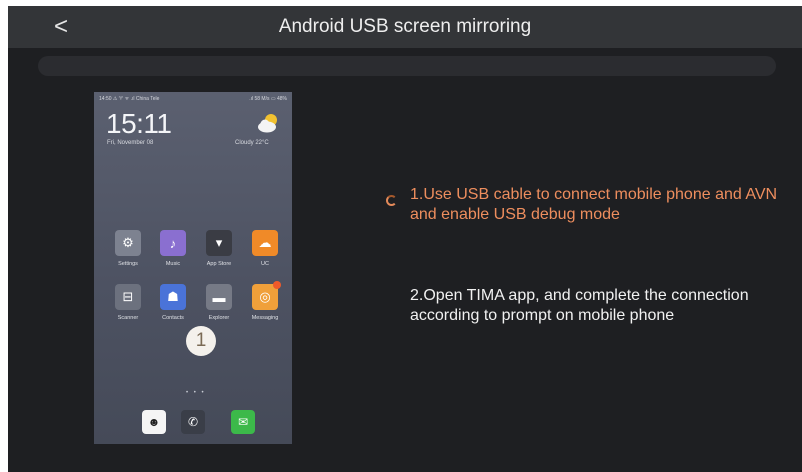 Image resolution: width=802 pixels, height=472 pixels. I want to click on app-music: ♪ Music, so click(173, 254).